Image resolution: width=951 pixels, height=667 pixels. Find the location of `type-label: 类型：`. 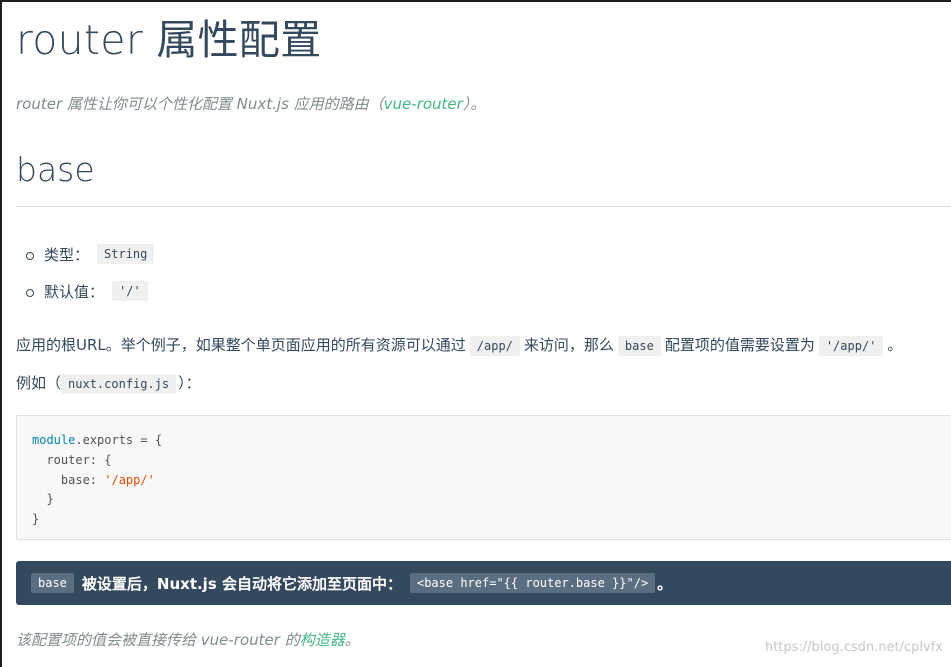

type-label: 类型： is located at coordinates (67, 255).